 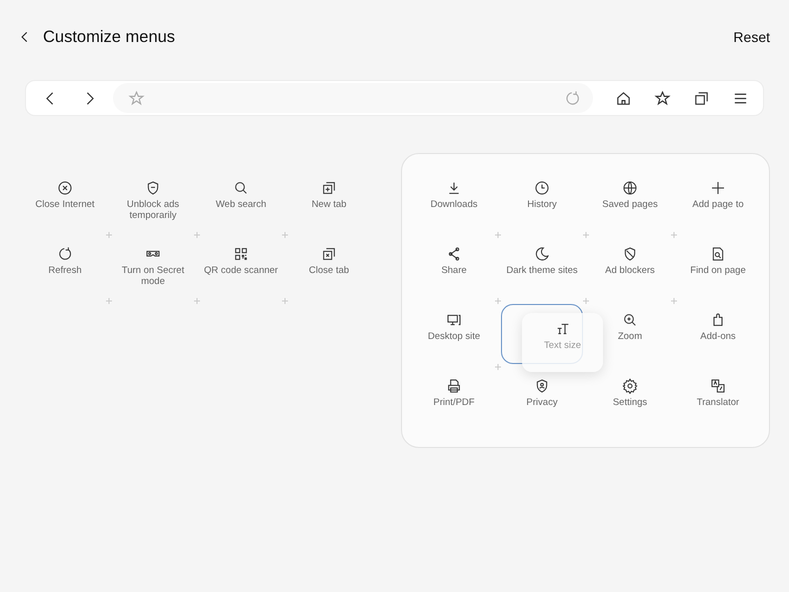 I want to click on reset-button: Reset, so click(x=751, y=37).